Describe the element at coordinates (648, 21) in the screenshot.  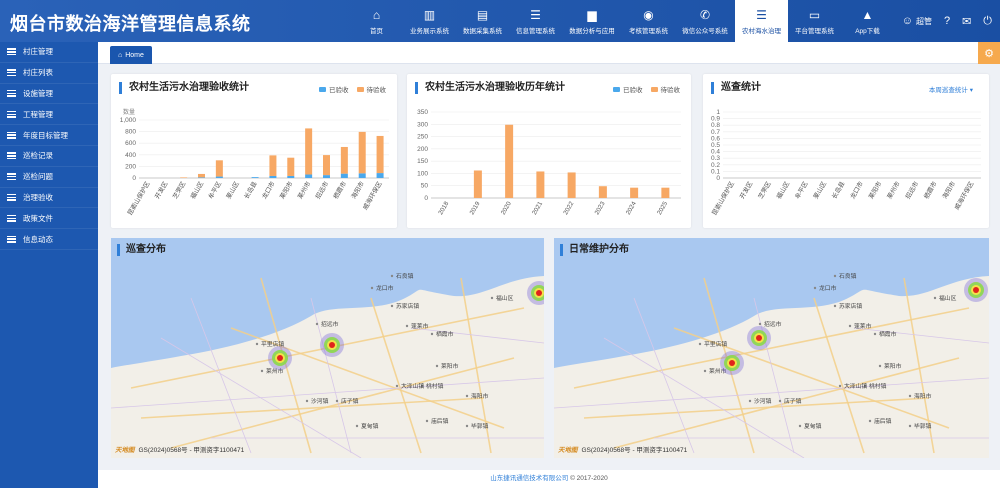
I see `nav-item-5: ◉ 考核管理系统` at that location.